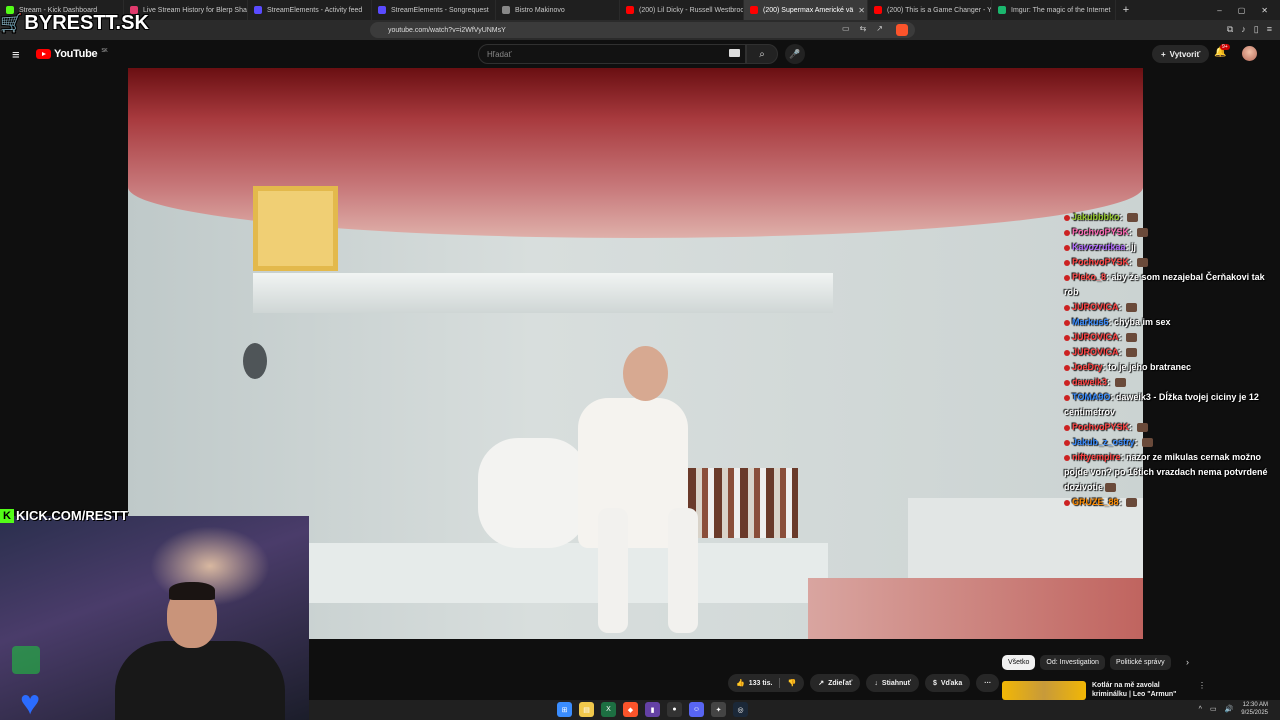  I want to click on translate-icon: ⇆, so click(863, 28).